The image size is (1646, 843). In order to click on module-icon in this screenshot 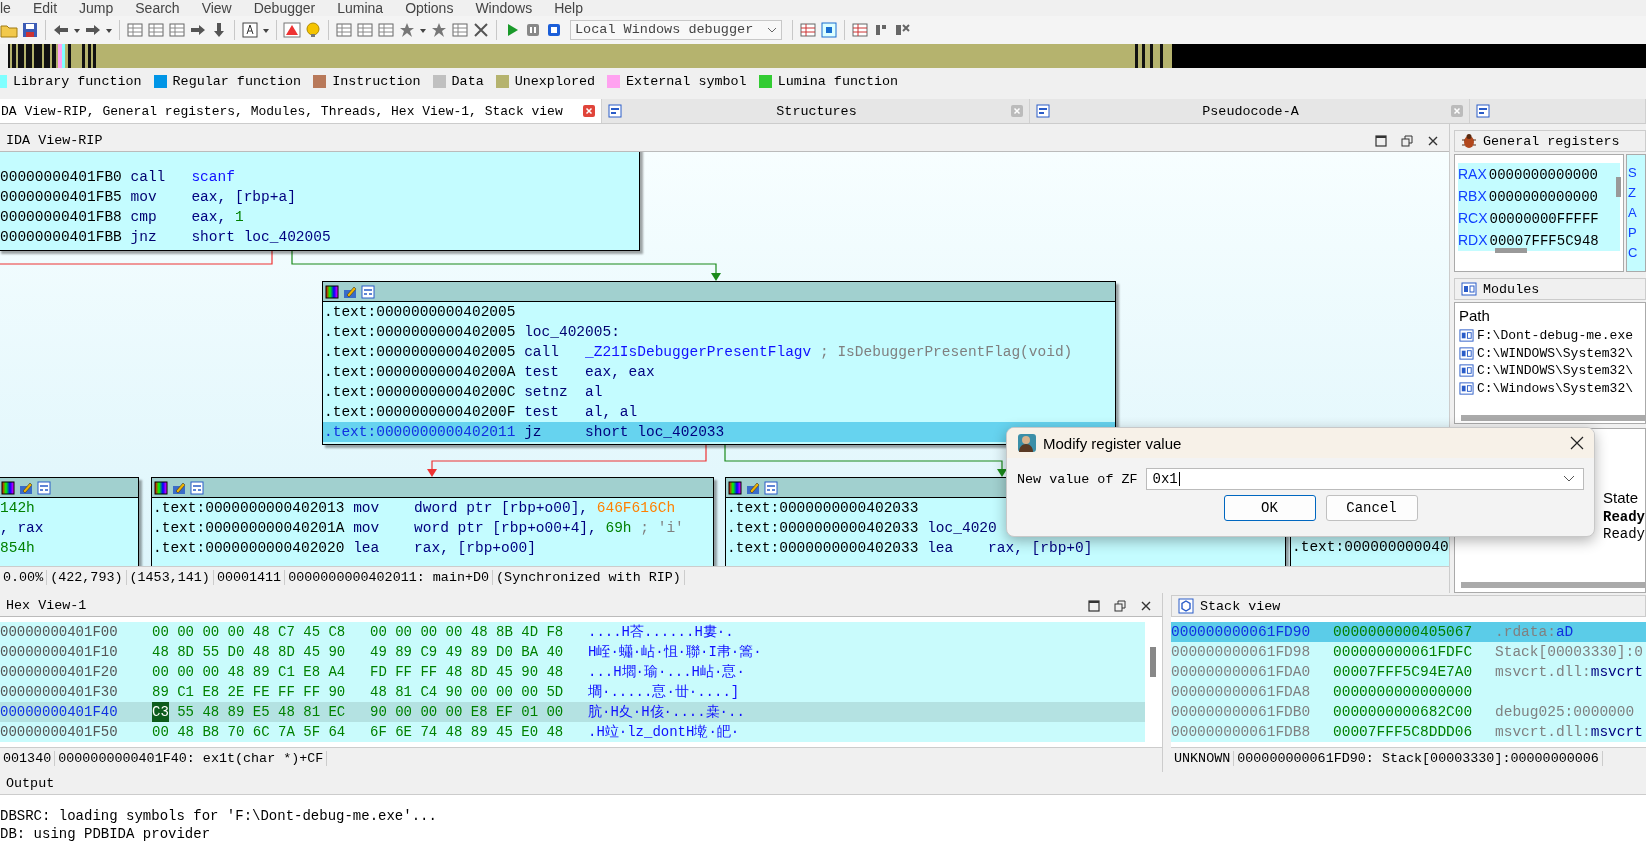, I will do `click(1466, 336)`.